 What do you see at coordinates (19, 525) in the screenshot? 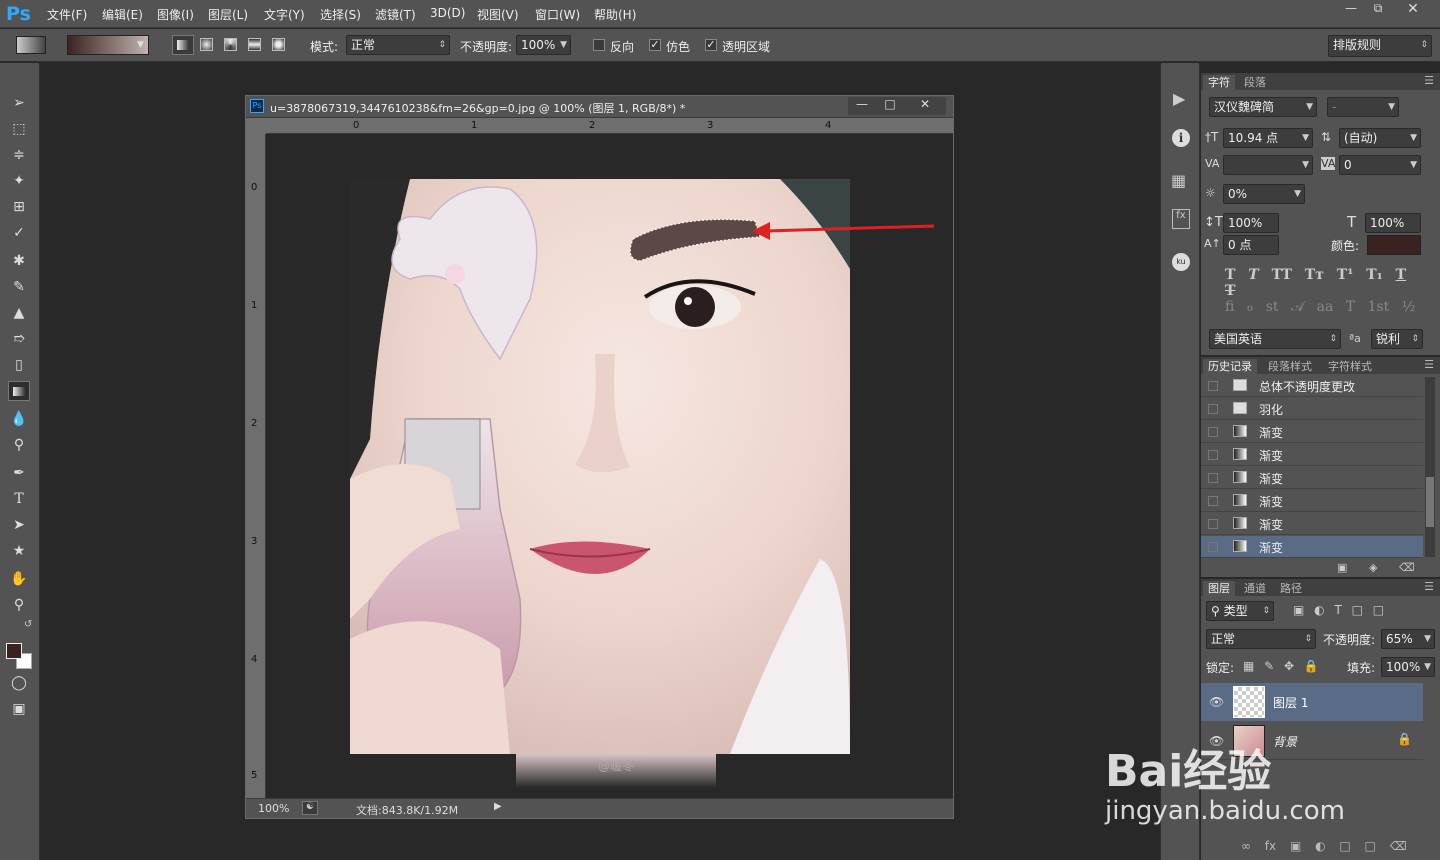
I see `path-select-icon: ➤` at bounding box center [19, 525].